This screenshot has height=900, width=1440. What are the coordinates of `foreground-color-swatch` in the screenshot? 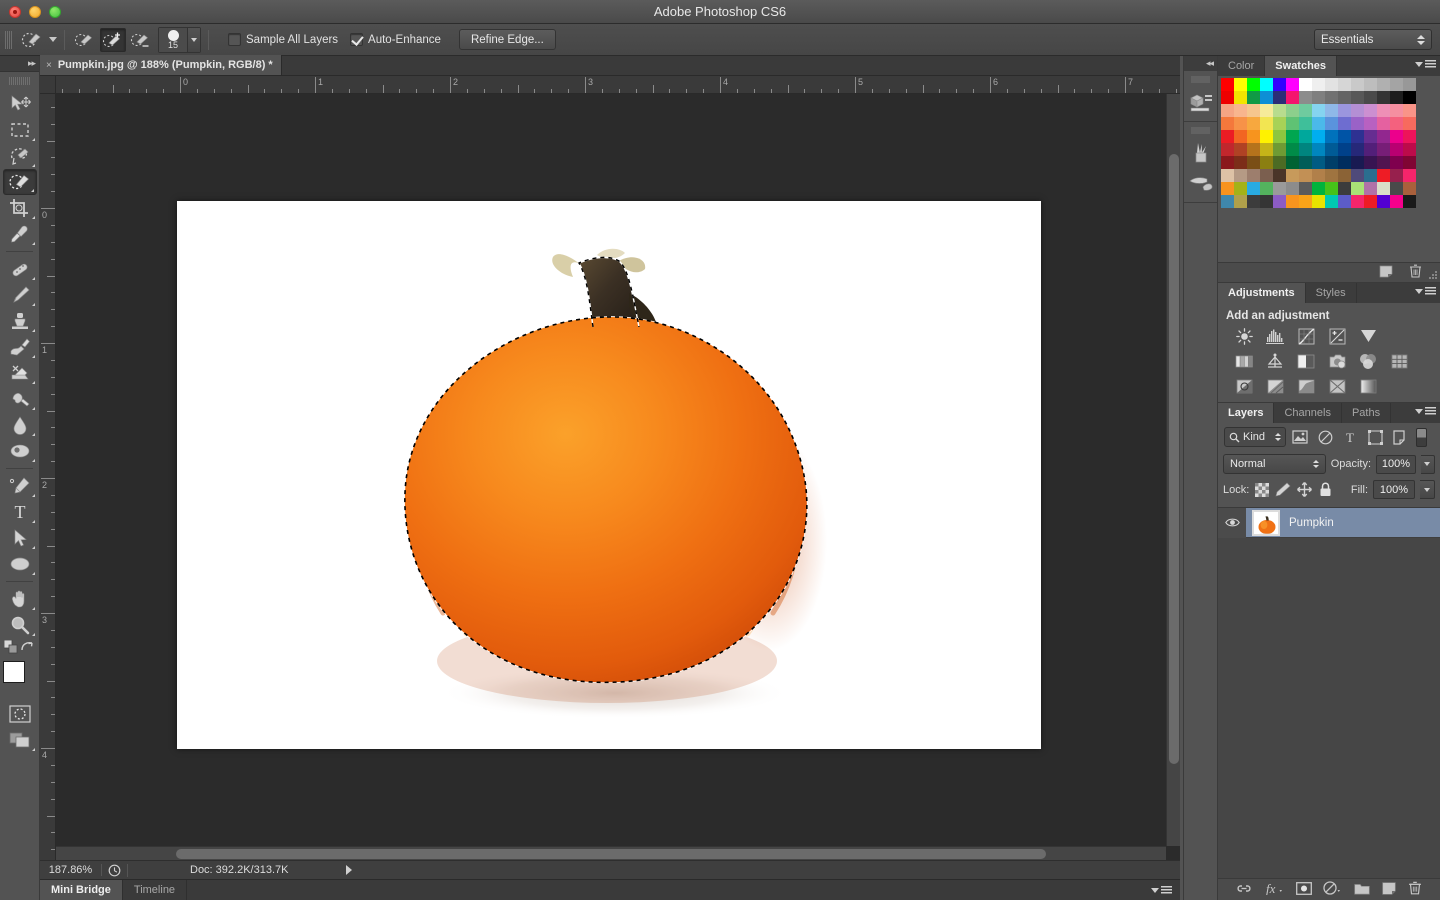 It's located at (13, 672).